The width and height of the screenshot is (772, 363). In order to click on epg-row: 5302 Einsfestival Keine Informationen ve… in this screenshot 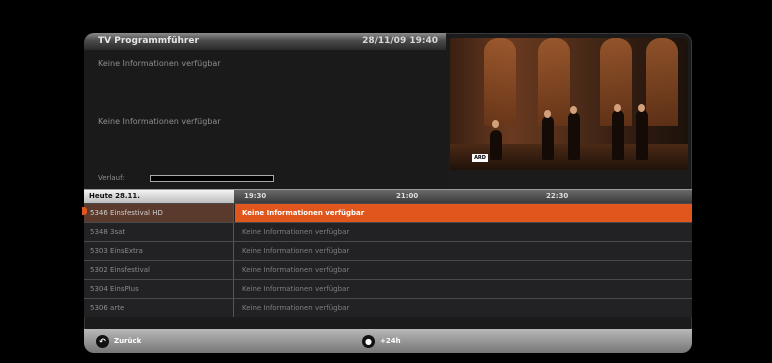, I will do `click(388, 269)`.